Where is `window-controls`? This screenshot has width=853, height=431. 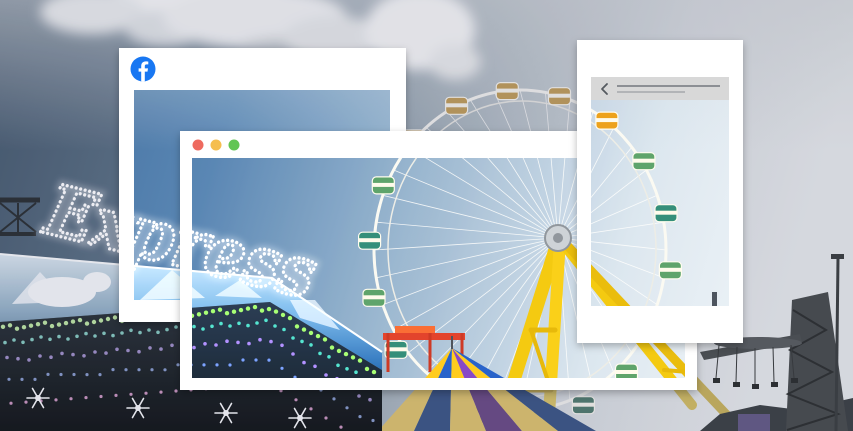 window-controls is located at coordinates (216, 145).